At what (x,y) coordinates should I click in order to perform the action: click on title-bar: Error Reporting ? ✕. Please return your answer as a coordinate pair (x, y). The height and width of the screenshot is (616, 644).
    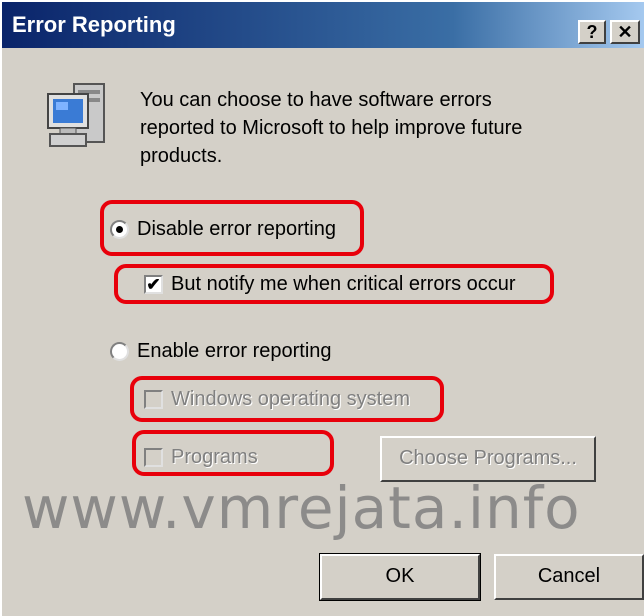
    Looking at the image, I should click on (323, 25).